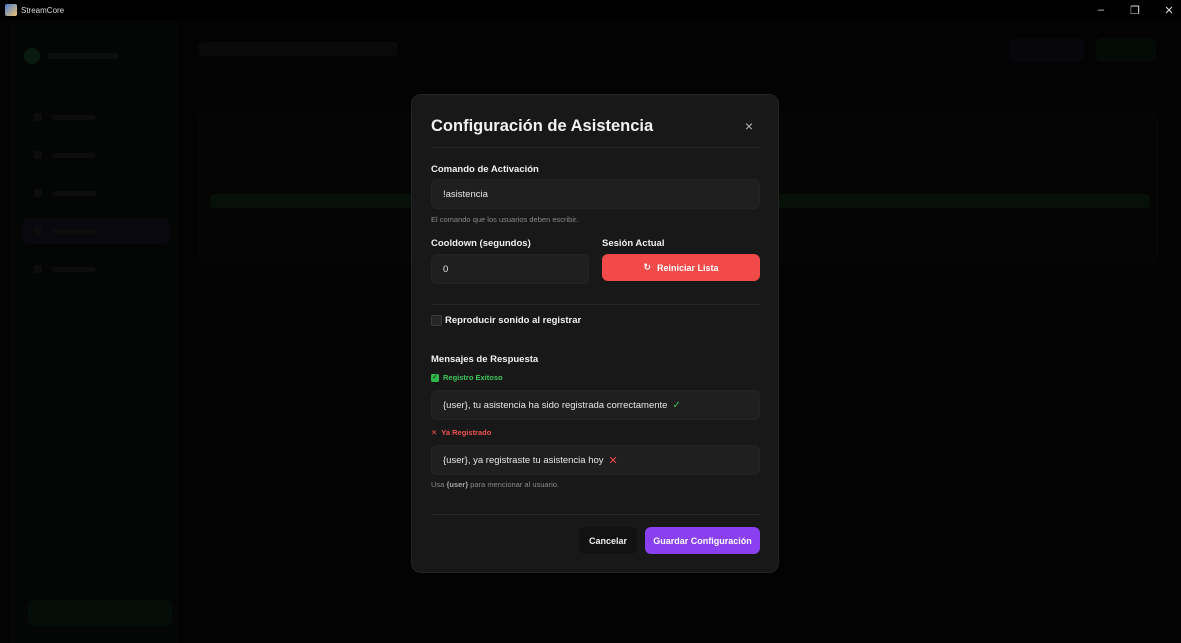 The height and width of the screenshot is (643, 1181). I want to click on refresh-icon: ↻, so click(647, 267).